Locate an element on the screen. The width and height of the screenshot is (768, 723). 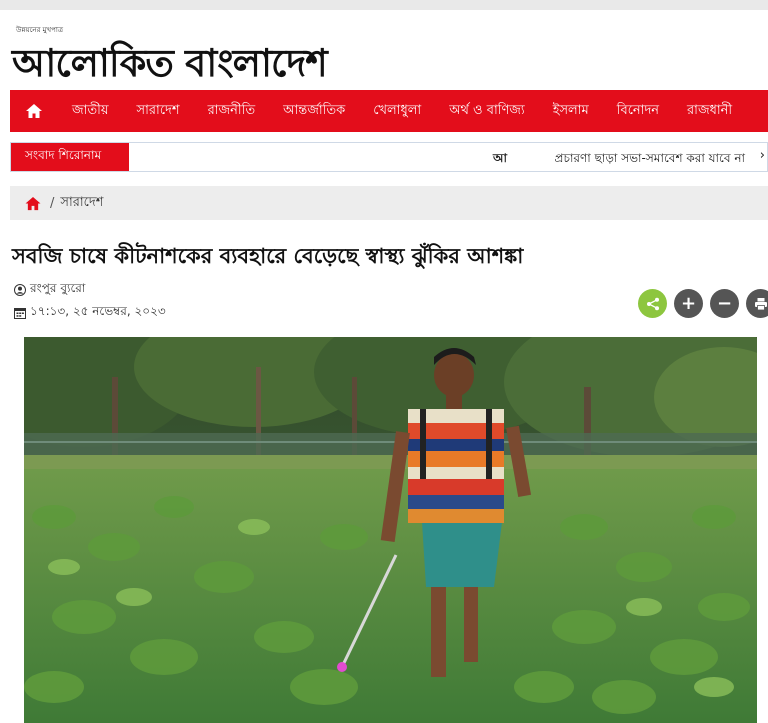
share-button is located at coordinates (652, 303).